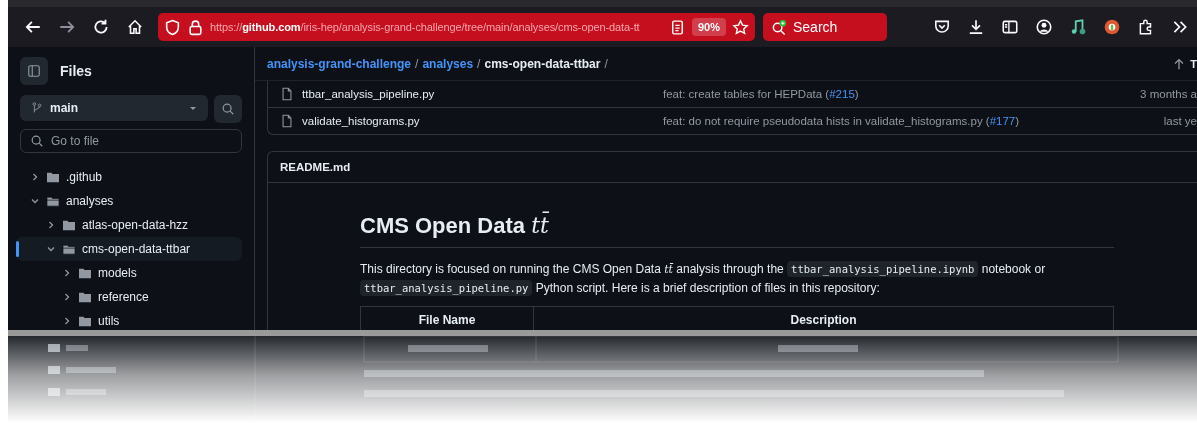 This screenshot has height=423, width=1197. What do you see at coordinates (135, 27) in the screenshot?
I see `home-icon` at bounding box center [135, 27].